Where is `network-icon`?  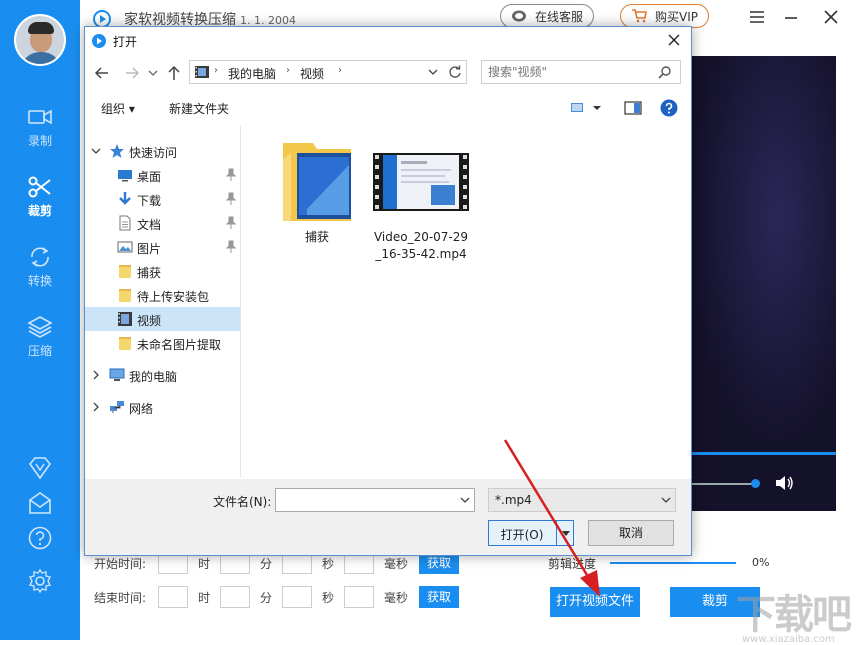
network-icon is located at coordinates (117, 407).